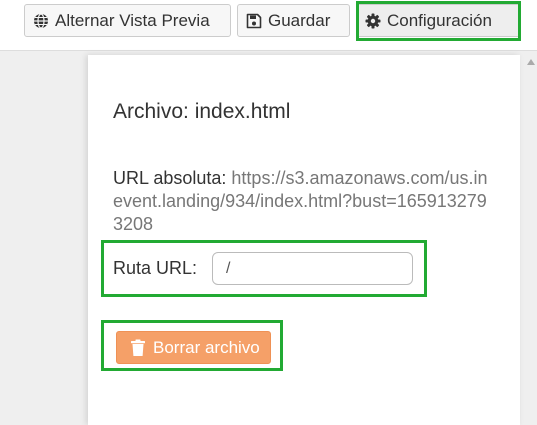 This screenshot has width=537, height=425. What do you see at coordinates (138, 348) in the screenshot?
I see `trash-icon` at bounding box center [138, 348].